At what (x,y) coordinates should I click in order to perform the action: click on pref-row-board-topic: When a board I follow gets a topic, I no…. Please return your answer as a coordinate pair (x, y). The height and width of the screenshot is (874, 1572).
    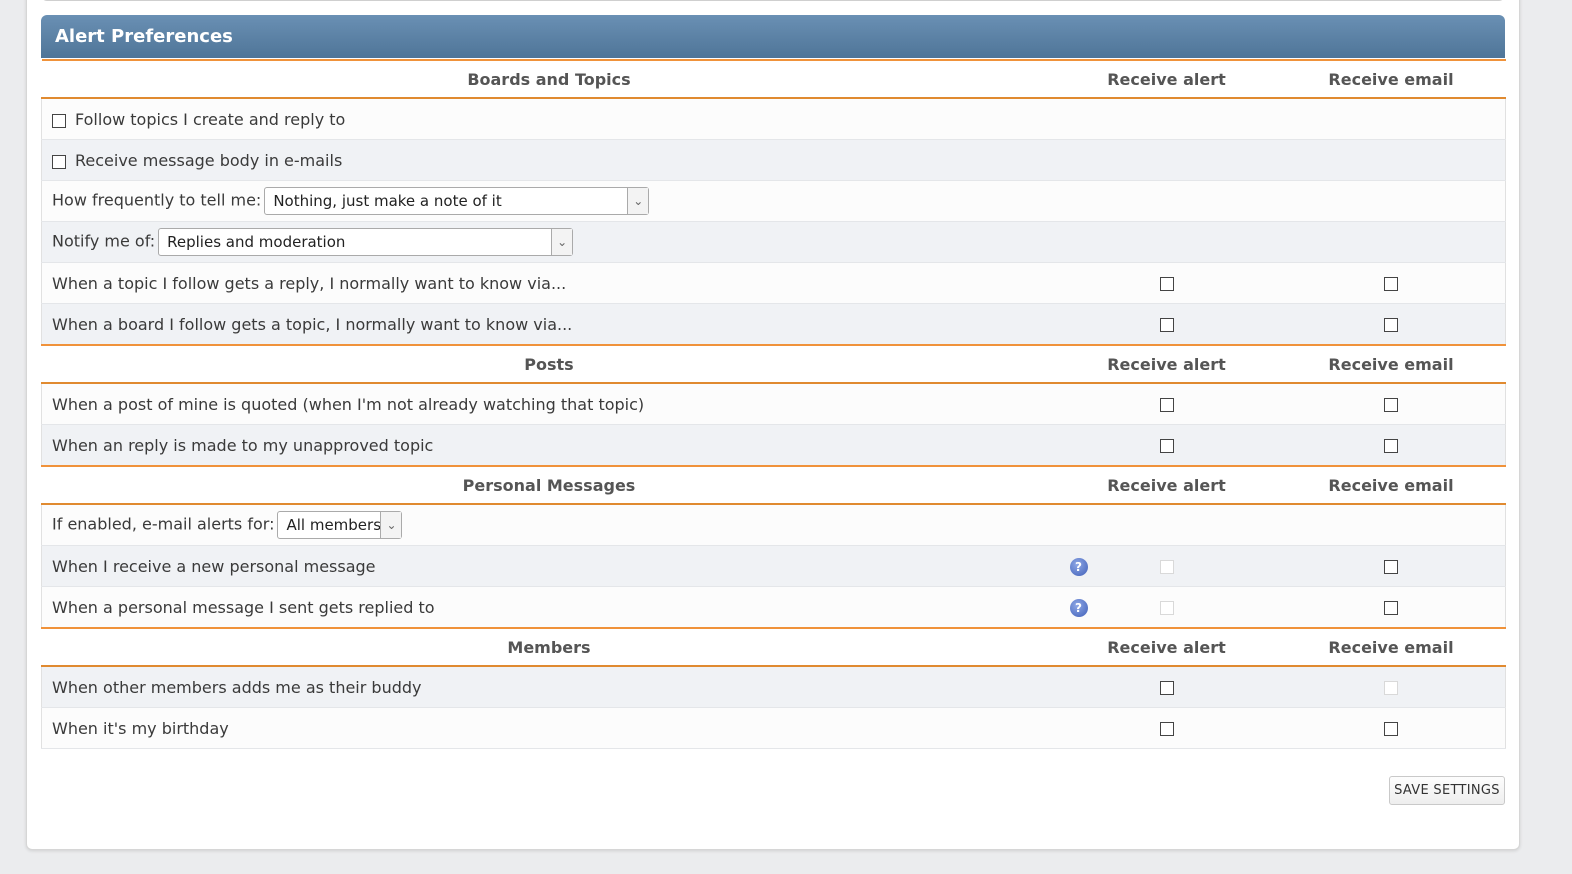
    Looking at the image, I should click on (773, 324).